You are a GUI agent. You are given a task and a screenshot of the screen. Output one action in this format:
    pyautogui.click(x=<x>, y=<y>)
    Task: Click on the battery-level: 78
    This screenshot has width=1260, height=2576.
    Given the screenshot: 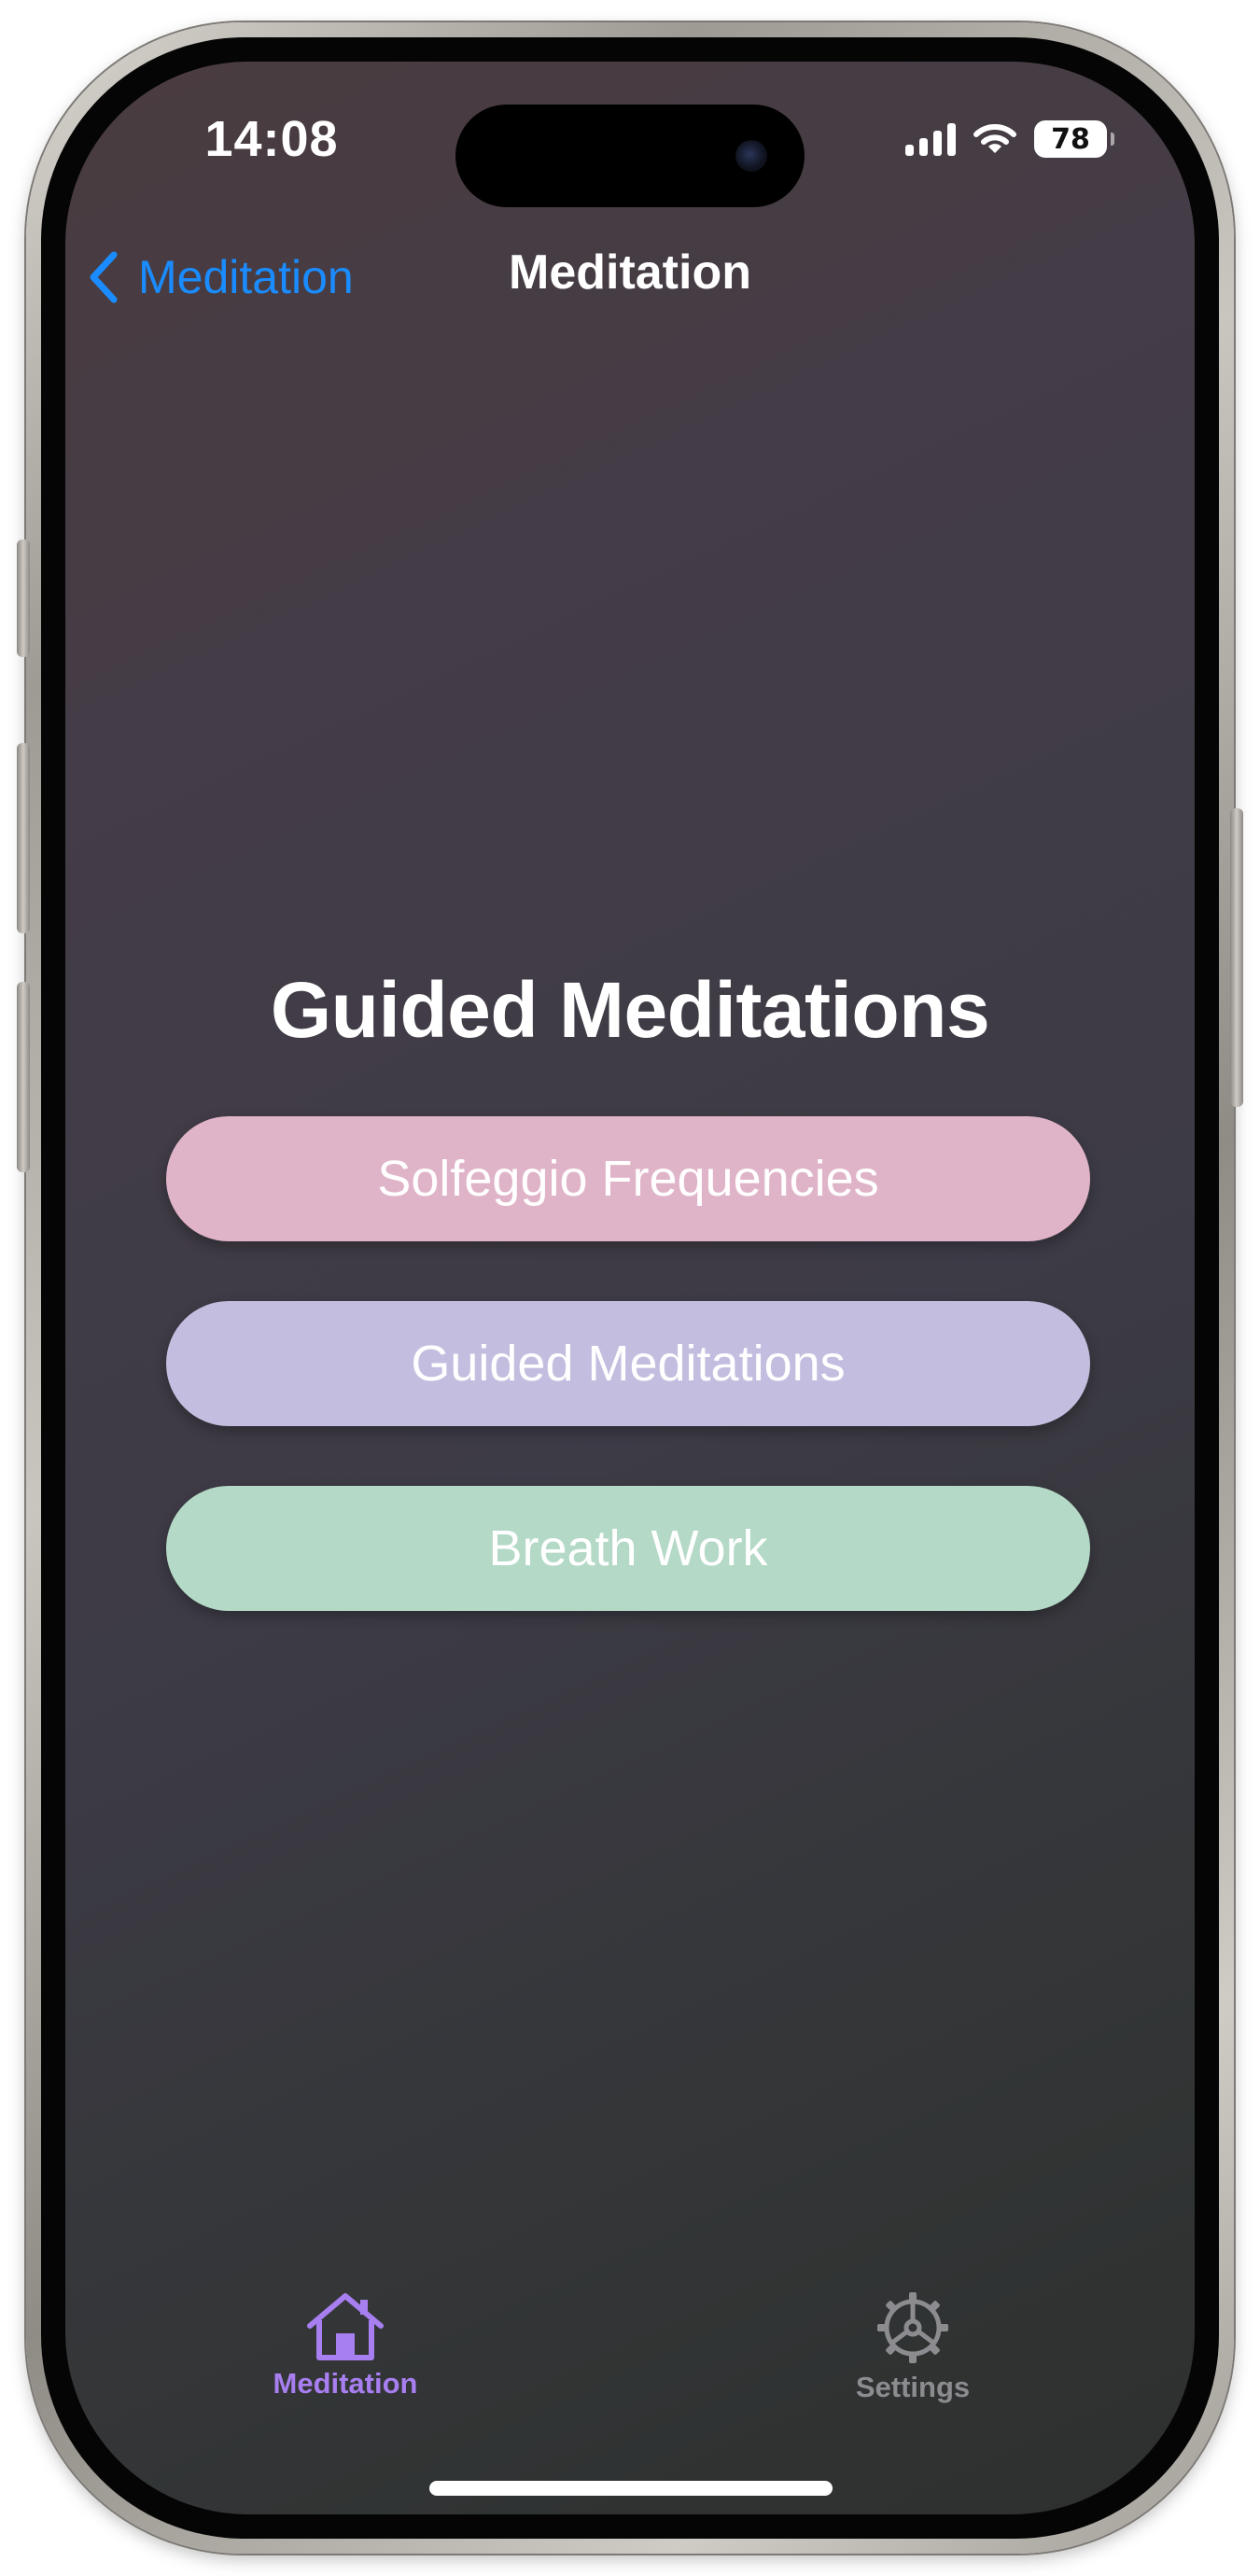 What is the action you would take?
    pyautogui.click(x=1070, y=139)
    